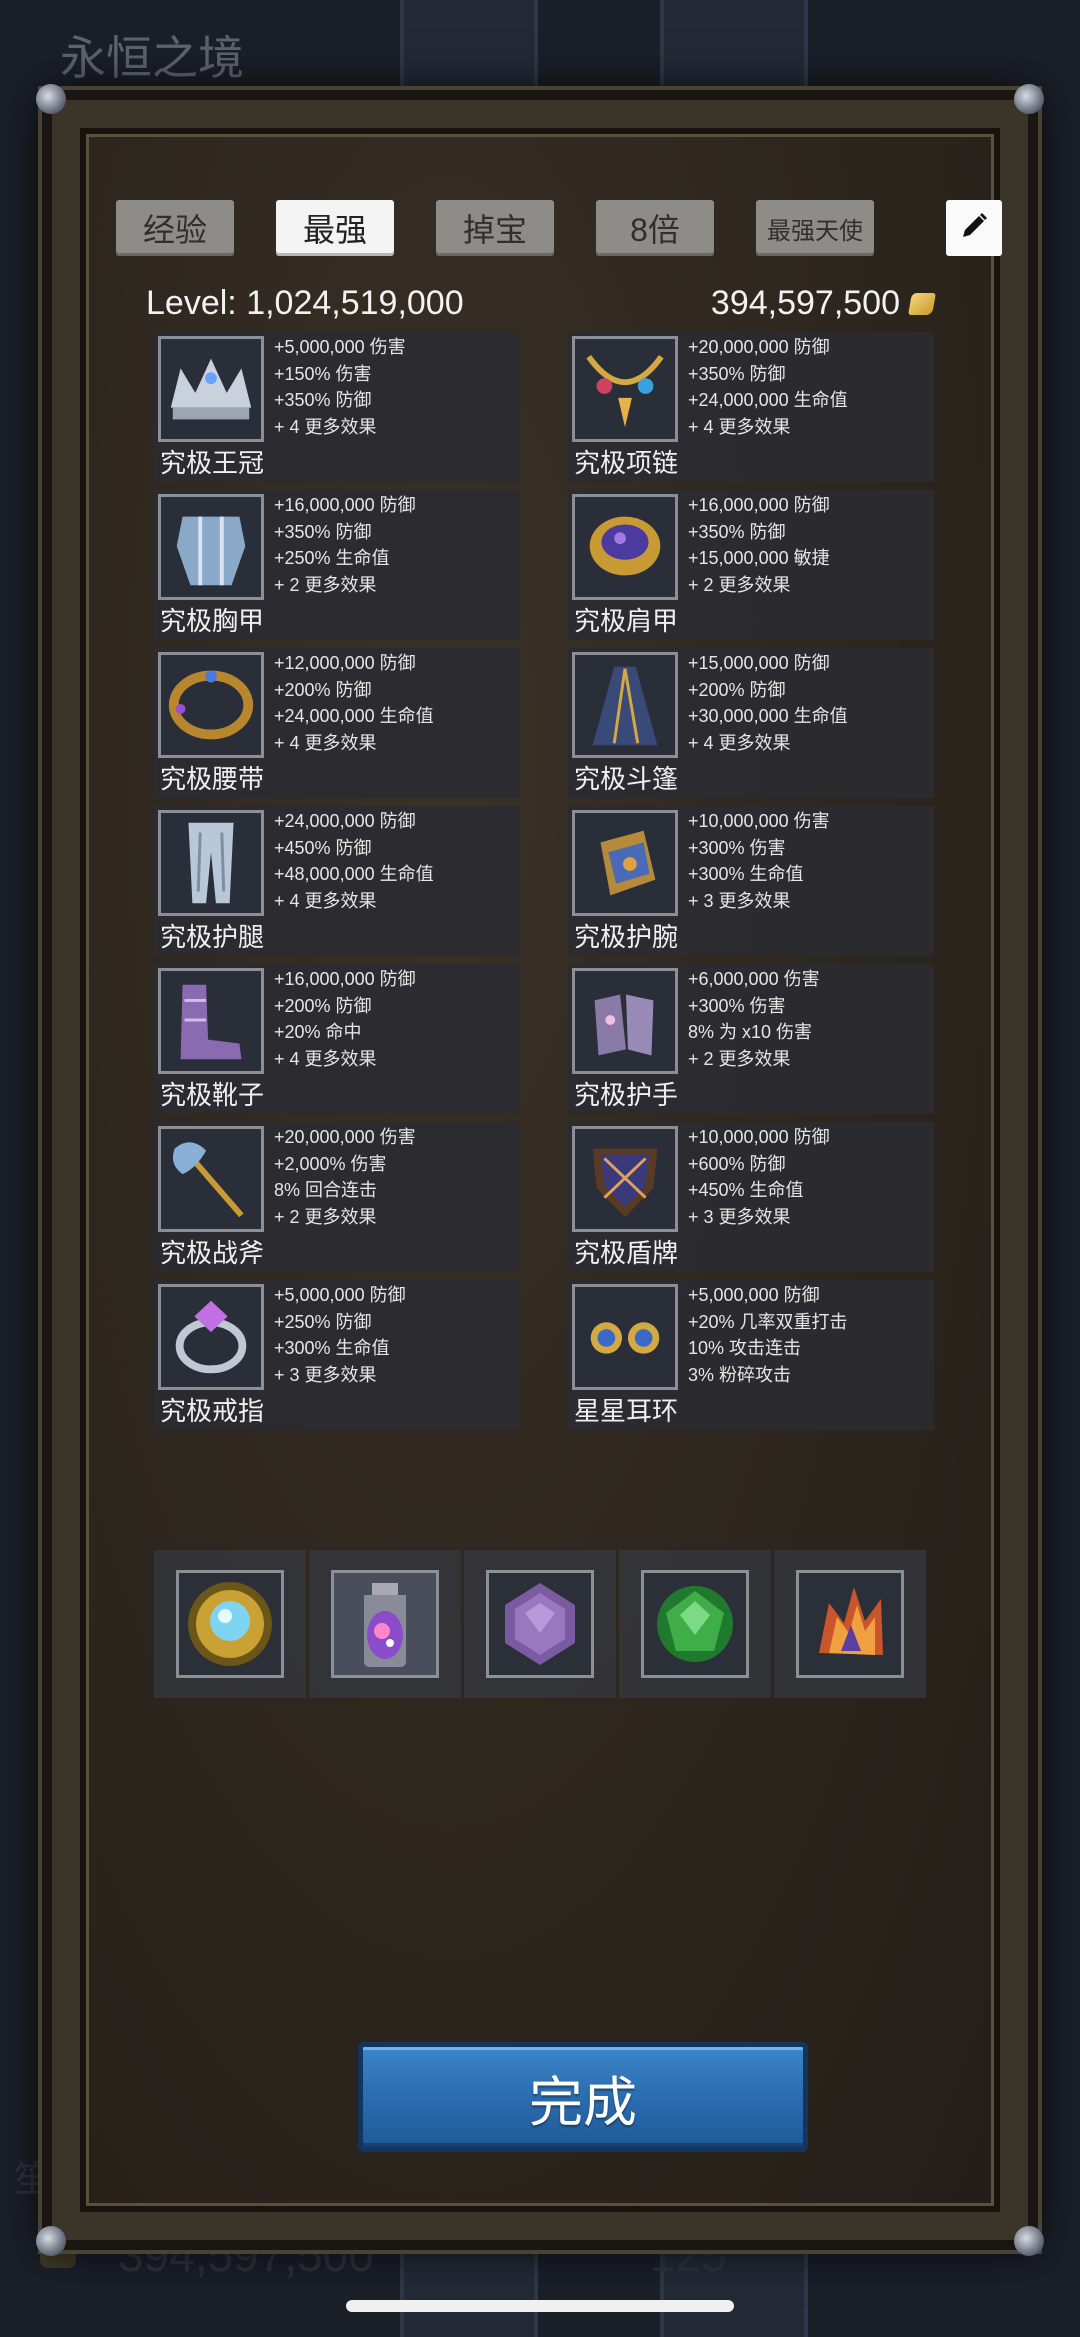  Describe the element at coordinates (759, 1177) in the screenshot. I see `item-stats: +10,000,000 防御 +600% 防御 +450% 生命值 + 3 更多效果` at that location.